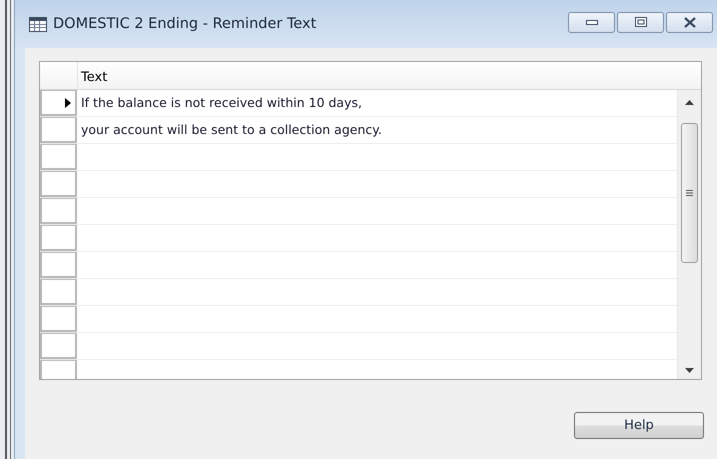 This screenshot has width=717, height=459. Describe the element at coordinates (689, 370) in the screenshot. I see `scroll-down-icon` at that location.